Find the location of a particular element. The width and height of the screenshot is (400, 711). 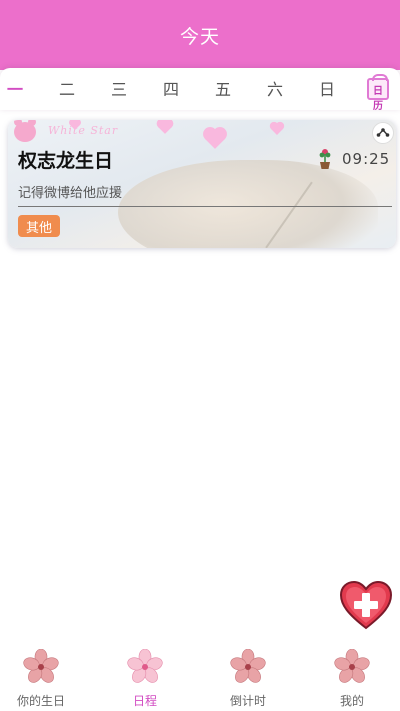

potted-plant-icon is located at coordinates (325, 159).